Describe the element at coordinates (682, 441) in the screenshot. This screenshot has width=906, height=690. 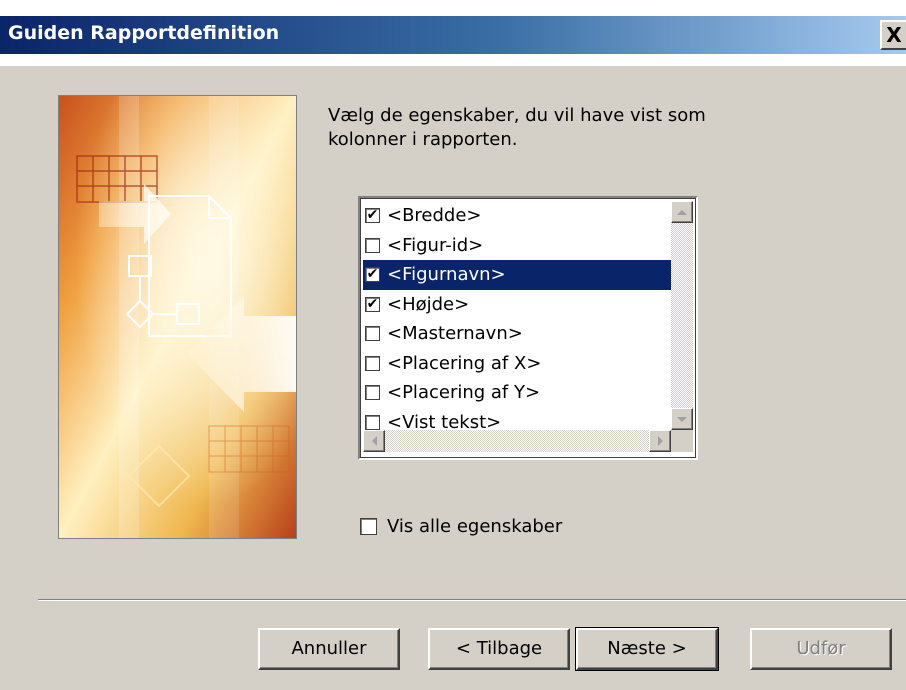
I see `scrollbar-corner` at that location.